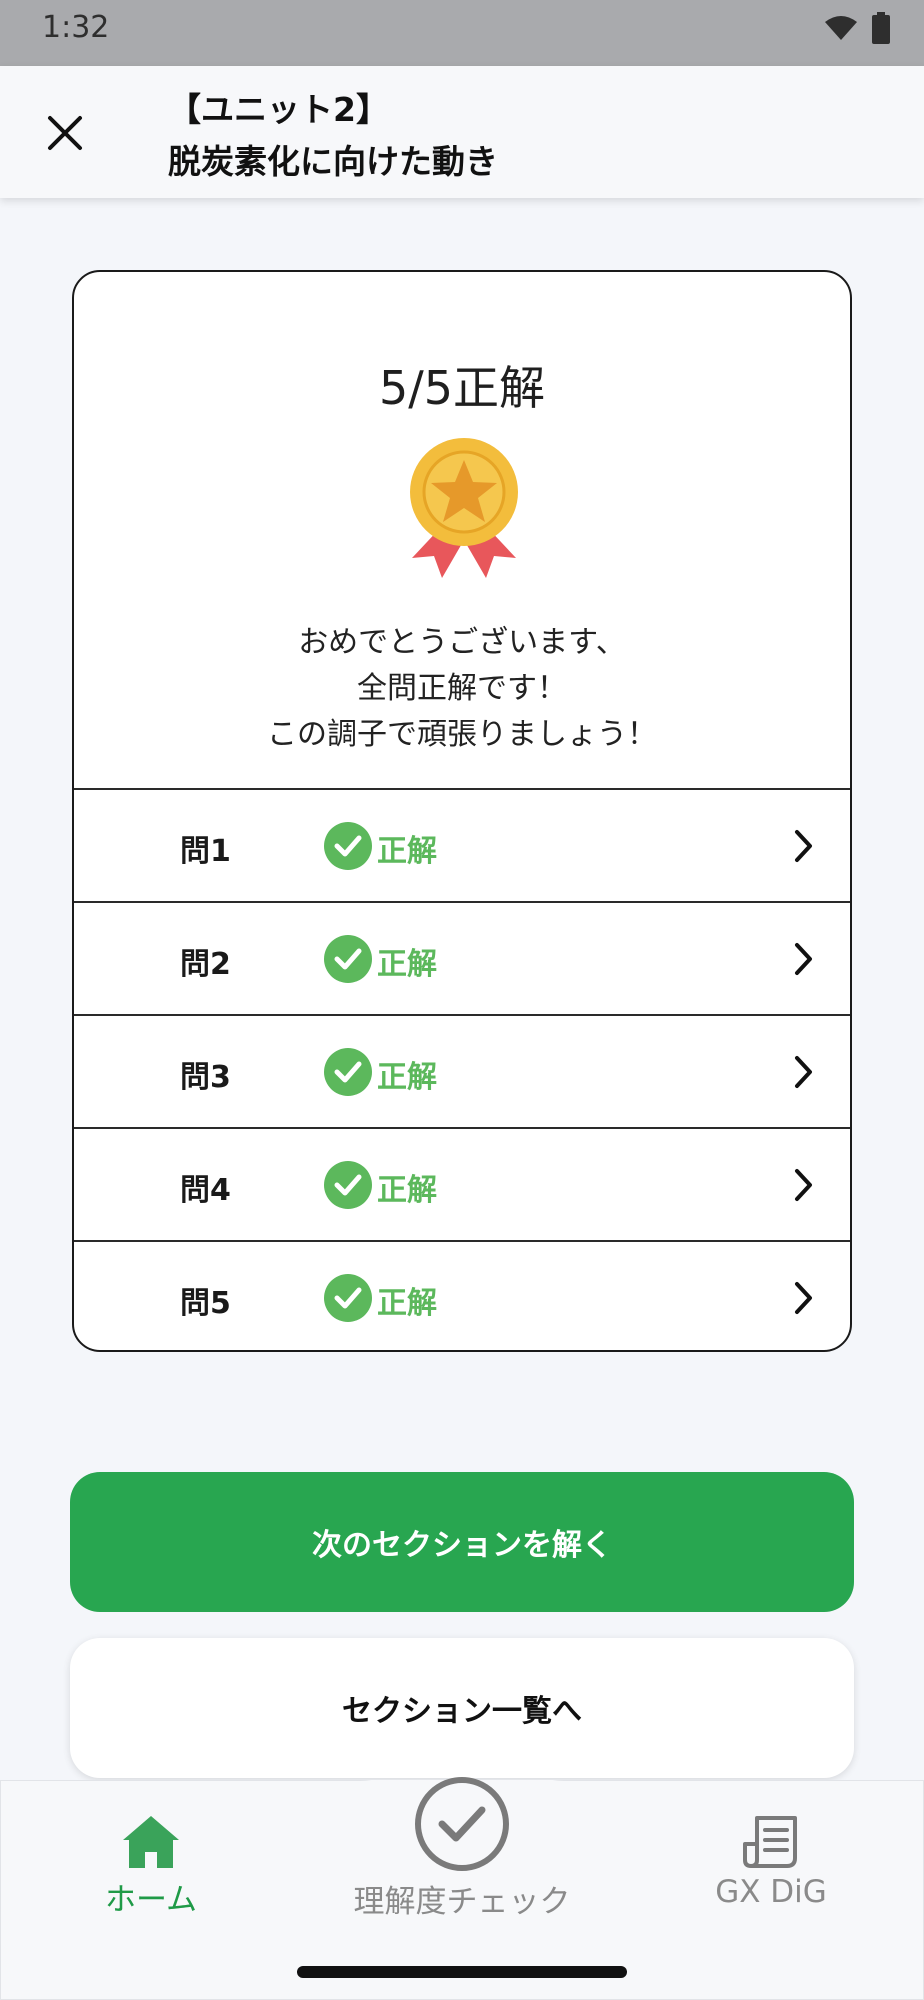  What do you see at coordinates (841, 28) in the screenshot?
I see `wifi-icon` at bounding box center [841, 28].